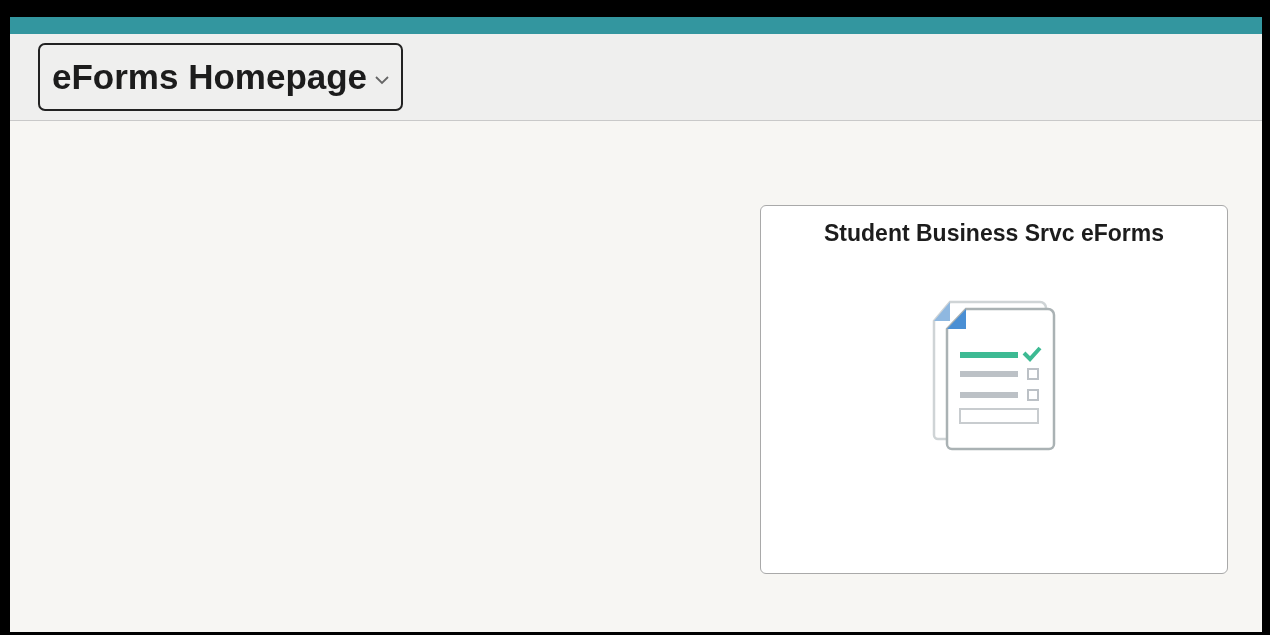 This screenshot has width=1270, height=635. Describe the element at coordinates (382, 80) in the screenshot. I see `caret-icon` at that location.